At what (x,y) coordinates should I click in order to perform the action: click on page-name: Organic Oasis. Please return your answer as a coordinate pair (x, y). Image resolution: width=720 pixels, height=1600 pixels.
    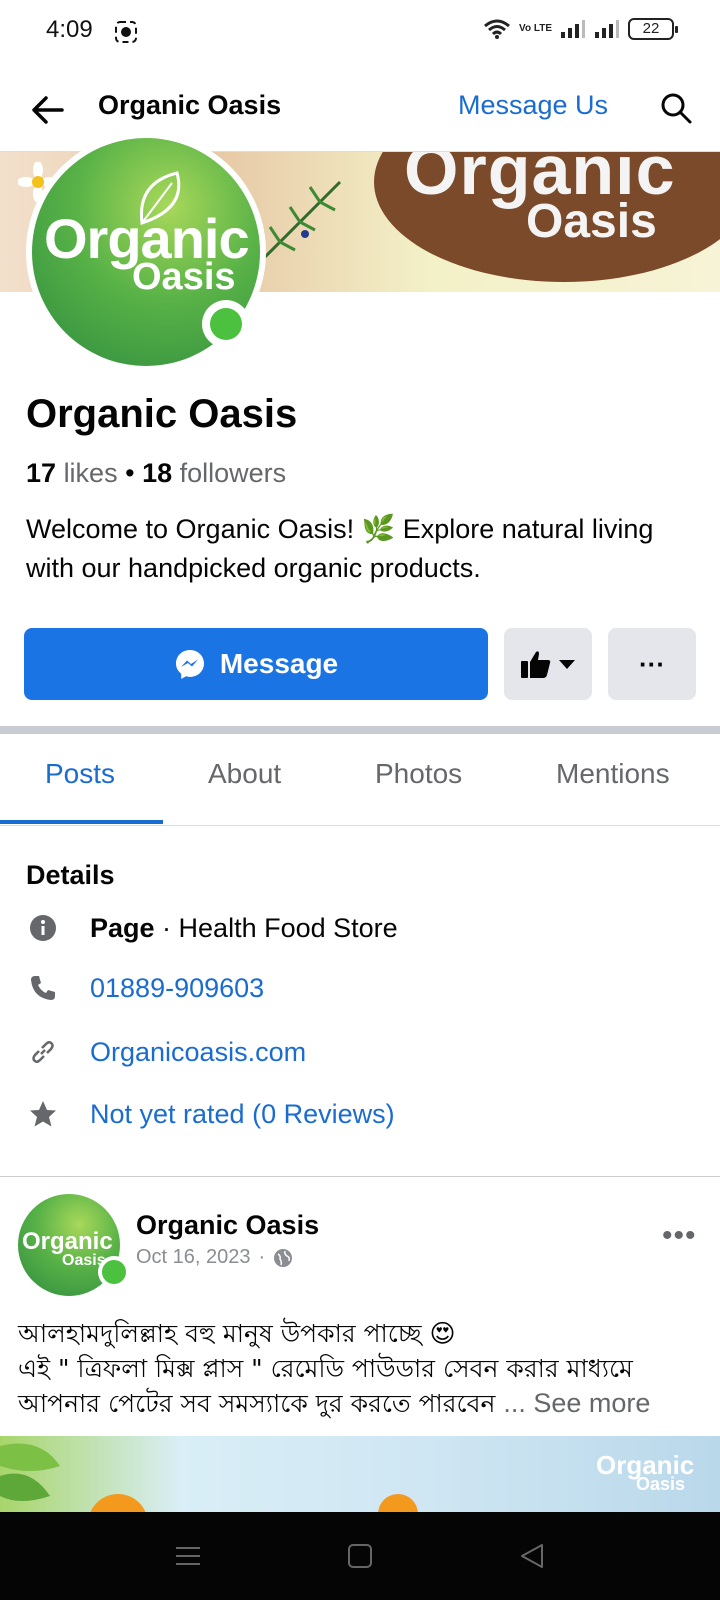
    Looking at the image, I should click on (162, 414).